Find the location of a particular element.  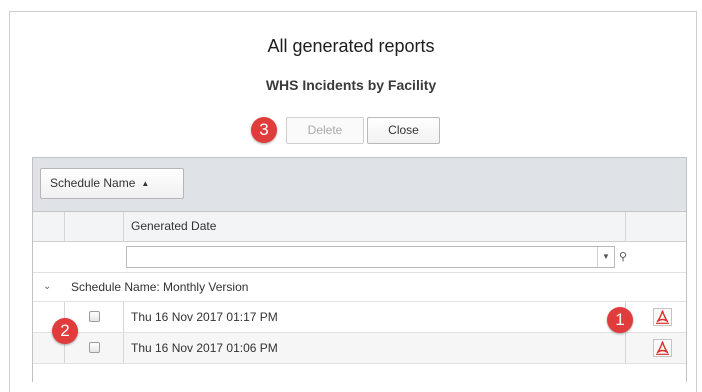

column-header-generated-date: Generated Date is located at coordinates (173, 226).